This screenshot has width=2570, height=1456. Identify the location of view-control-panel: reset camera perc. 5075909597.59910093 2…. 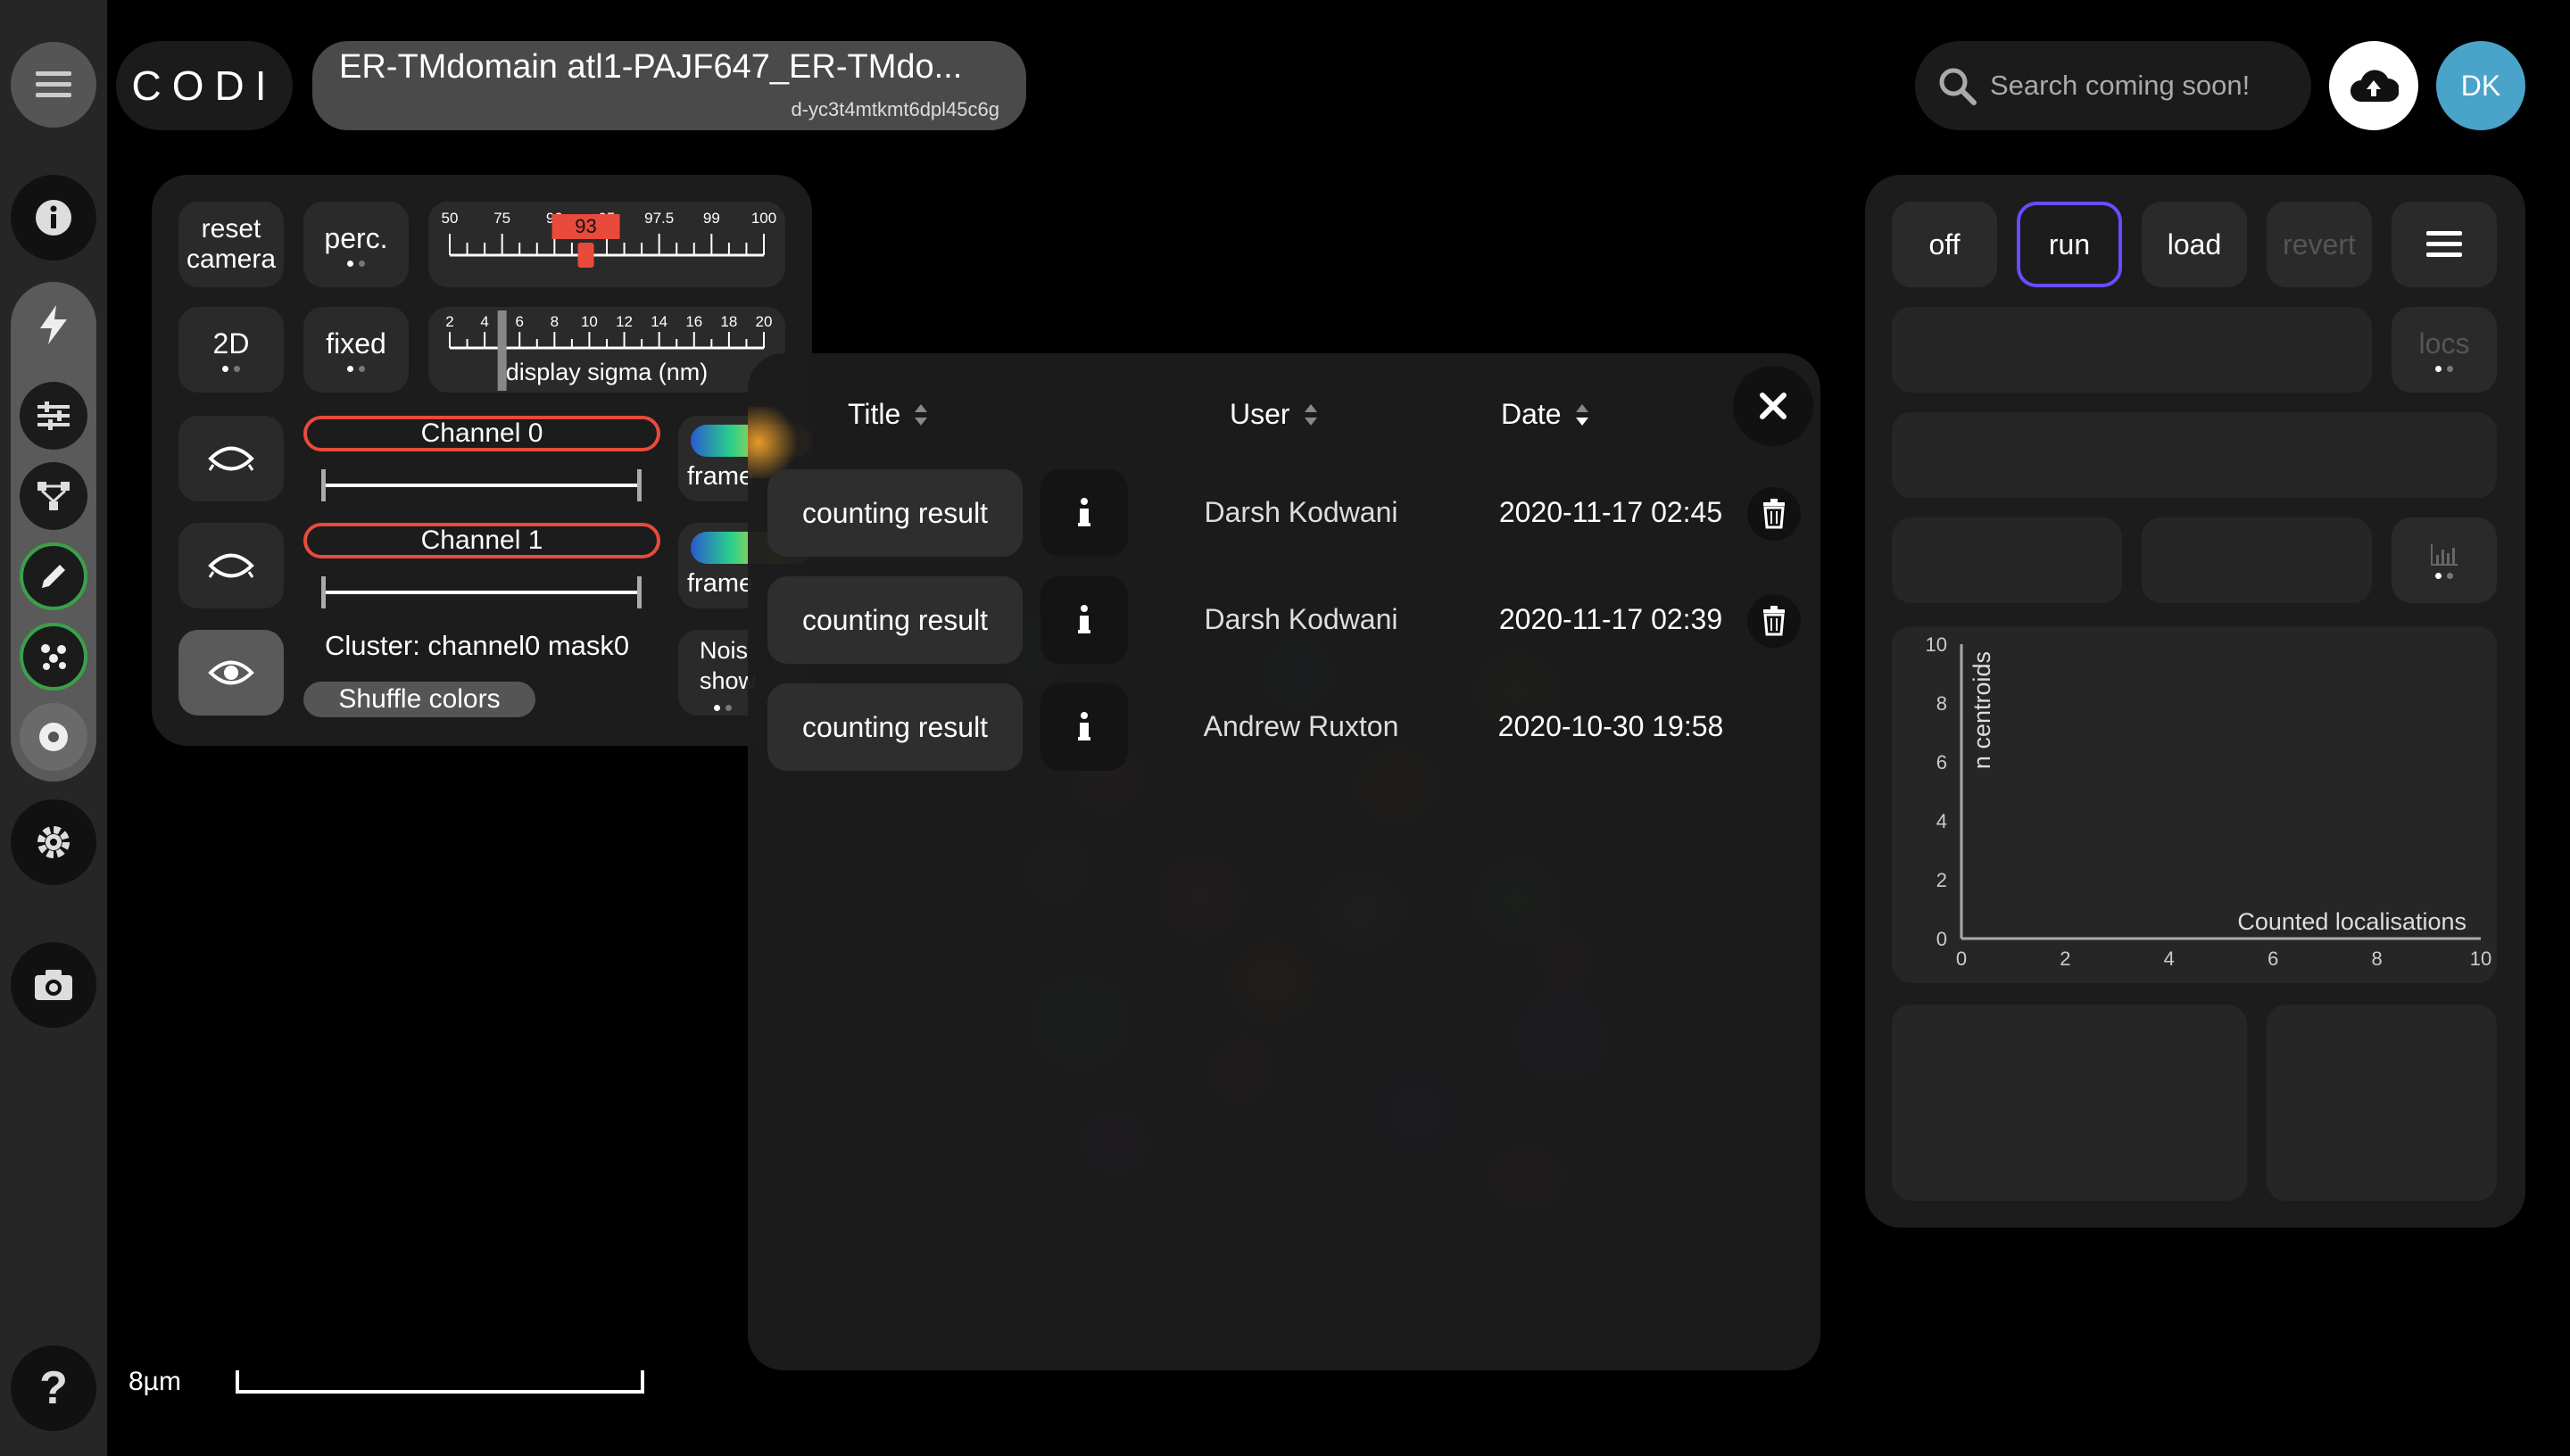
(482, 460).